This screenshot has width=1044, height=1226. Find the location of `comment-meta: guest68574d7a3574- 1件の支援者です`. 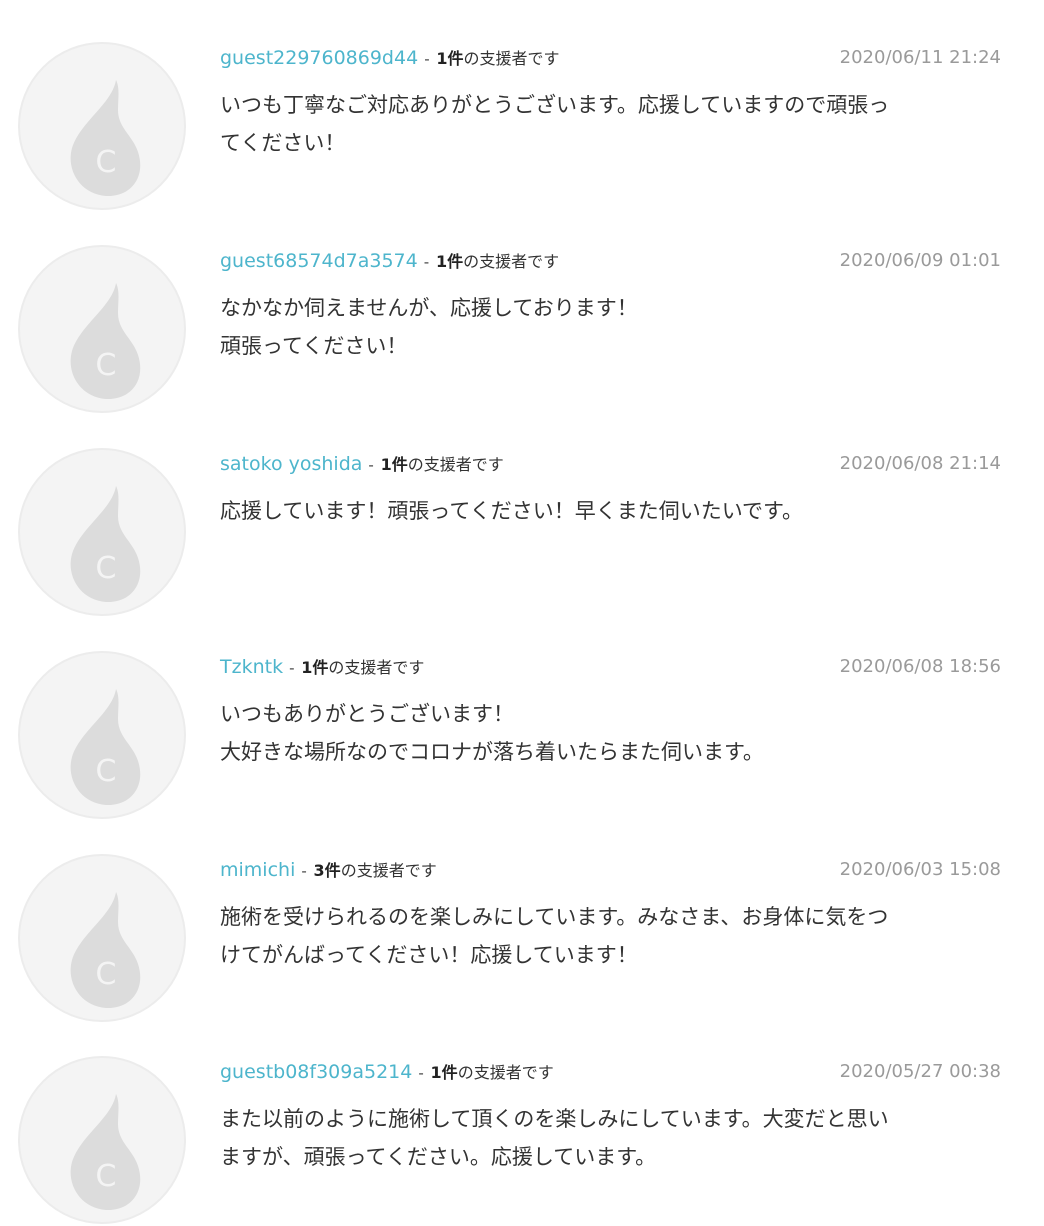

comment-meta: guest68574d7a3574- 1件の支援者です is located at coordinates (389, 261).